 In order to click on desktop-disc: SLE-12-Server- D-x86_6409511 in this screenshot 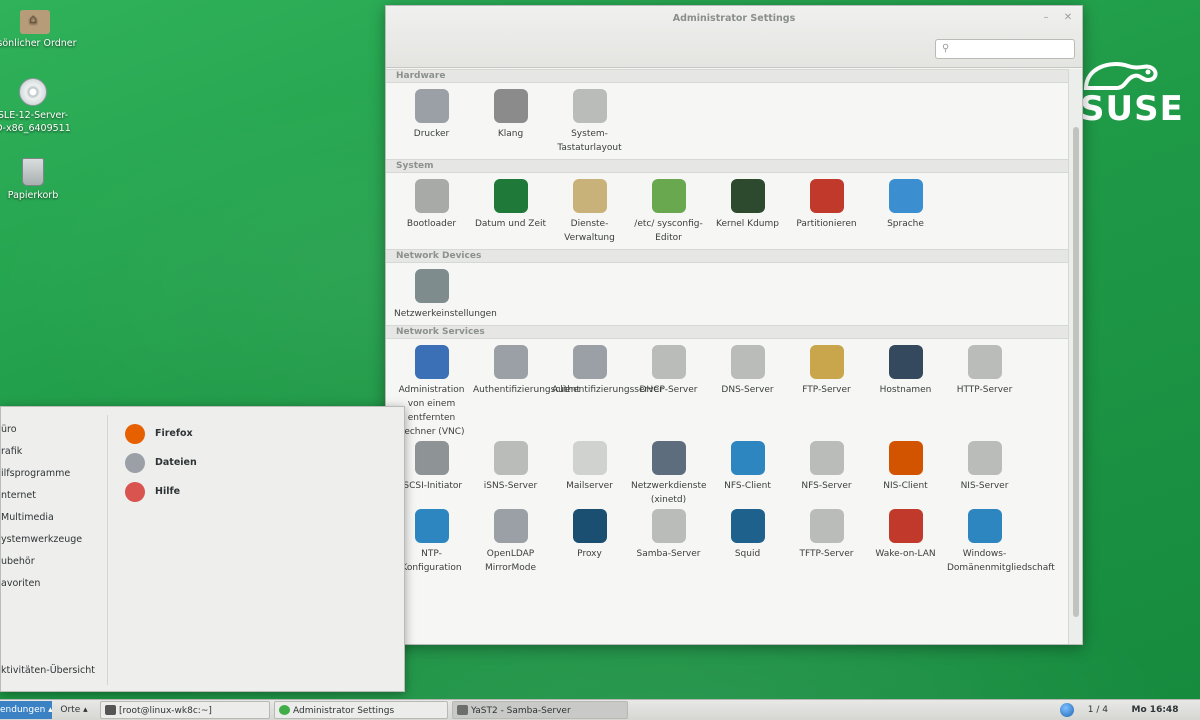, I will do `click(39, 106)`.